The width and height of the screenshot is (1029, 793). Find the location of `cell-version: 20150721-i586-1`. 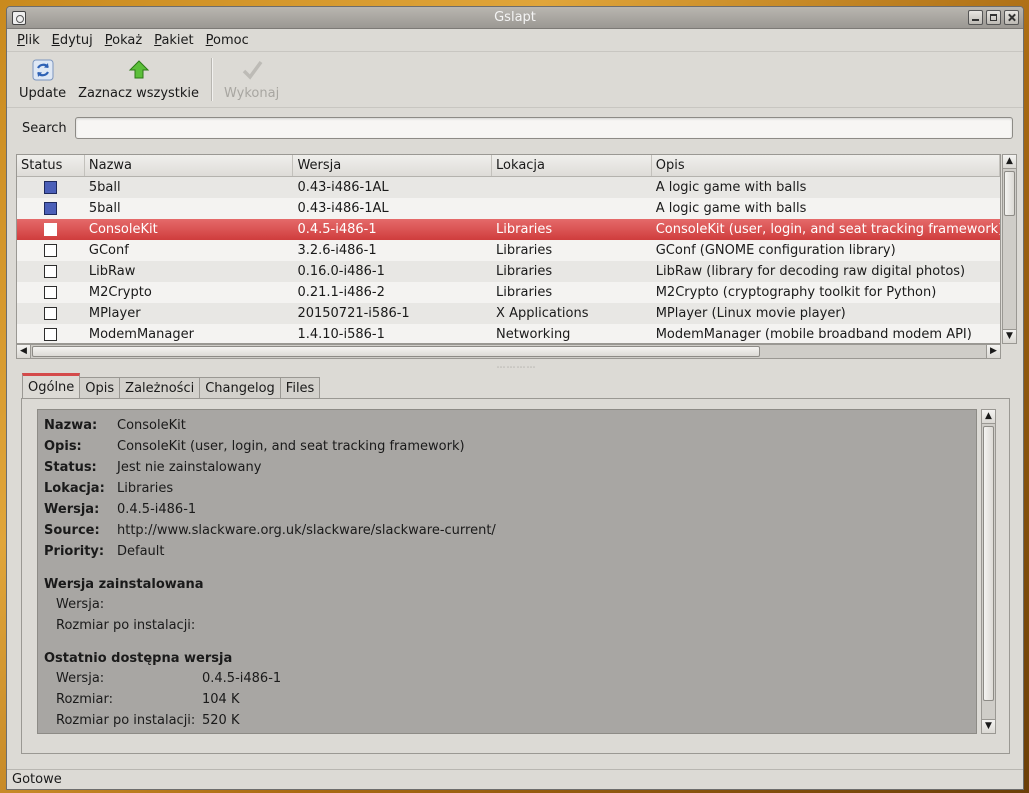

cell-version: 20150721-i586-1 is located at coordinates (353, 313).